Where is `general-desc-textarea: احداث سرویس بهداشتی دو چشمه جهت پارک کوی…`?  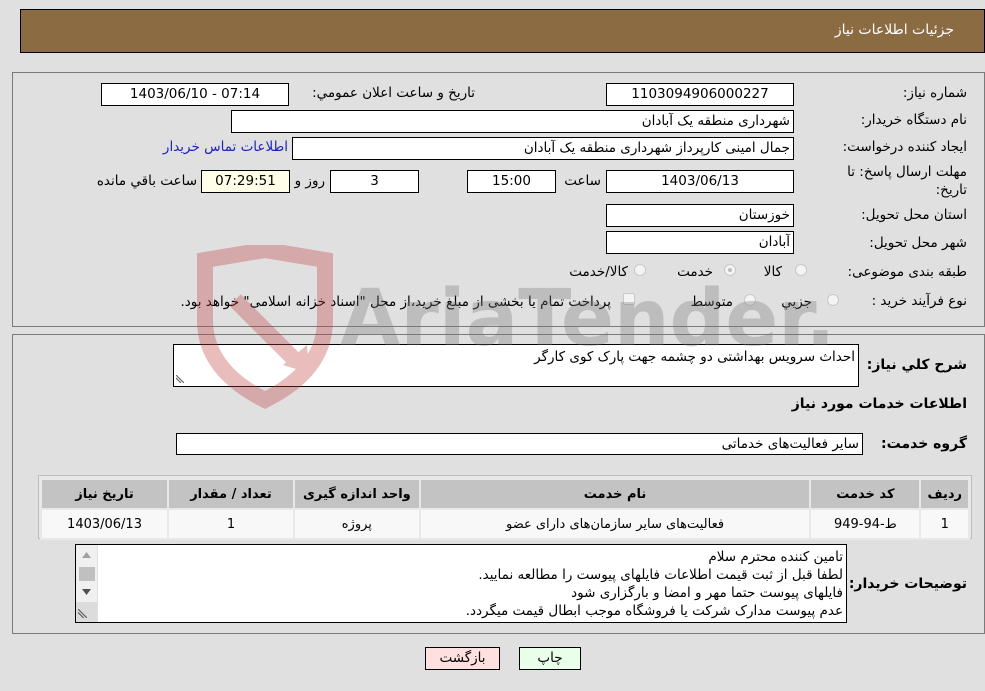 general-desc-textarea: احداث سرویس بهداشتی دو چشمه جهت پارک کوی… is located at coordinates (516, 365).